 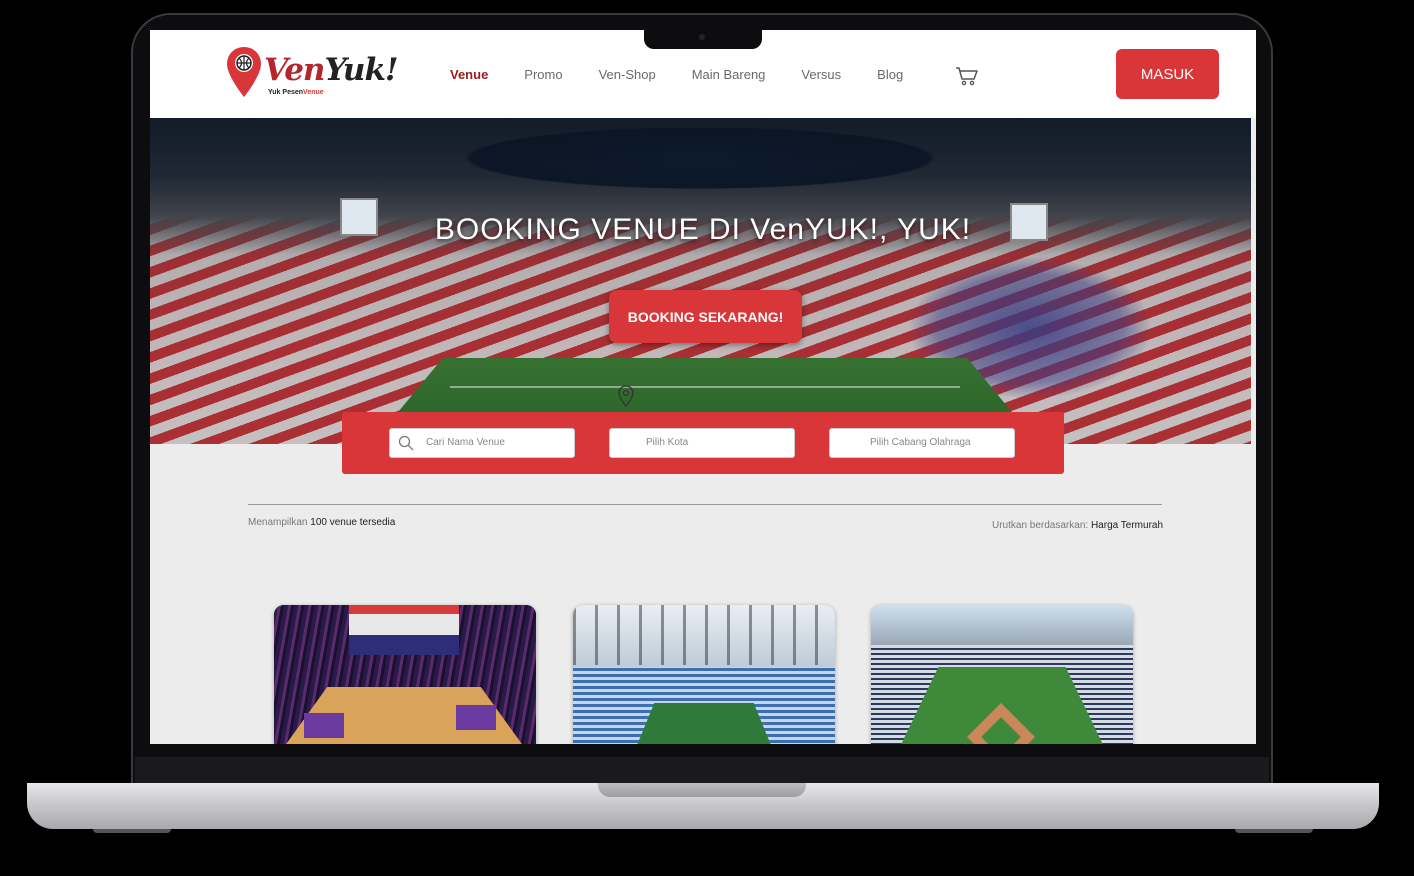 I want to click on results-divider, so click(x=705, y=504).